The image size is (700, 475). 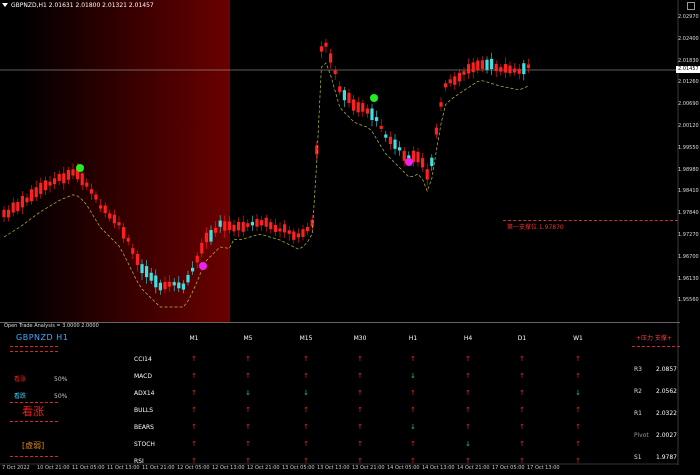 I want to click on chevron-down-icon, so click(x=5, y=5).